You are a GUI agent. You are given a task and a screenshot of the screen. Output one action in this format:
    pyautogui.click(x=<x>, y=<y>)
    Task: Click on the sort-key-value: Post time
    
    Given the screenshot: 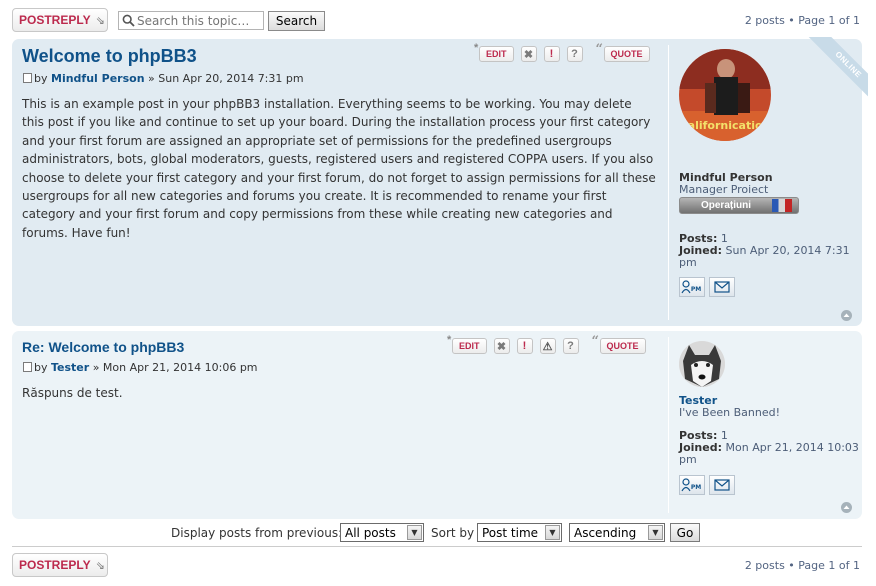 What is the action you would take?
    pyautogui.click(x=510, y=533)
    